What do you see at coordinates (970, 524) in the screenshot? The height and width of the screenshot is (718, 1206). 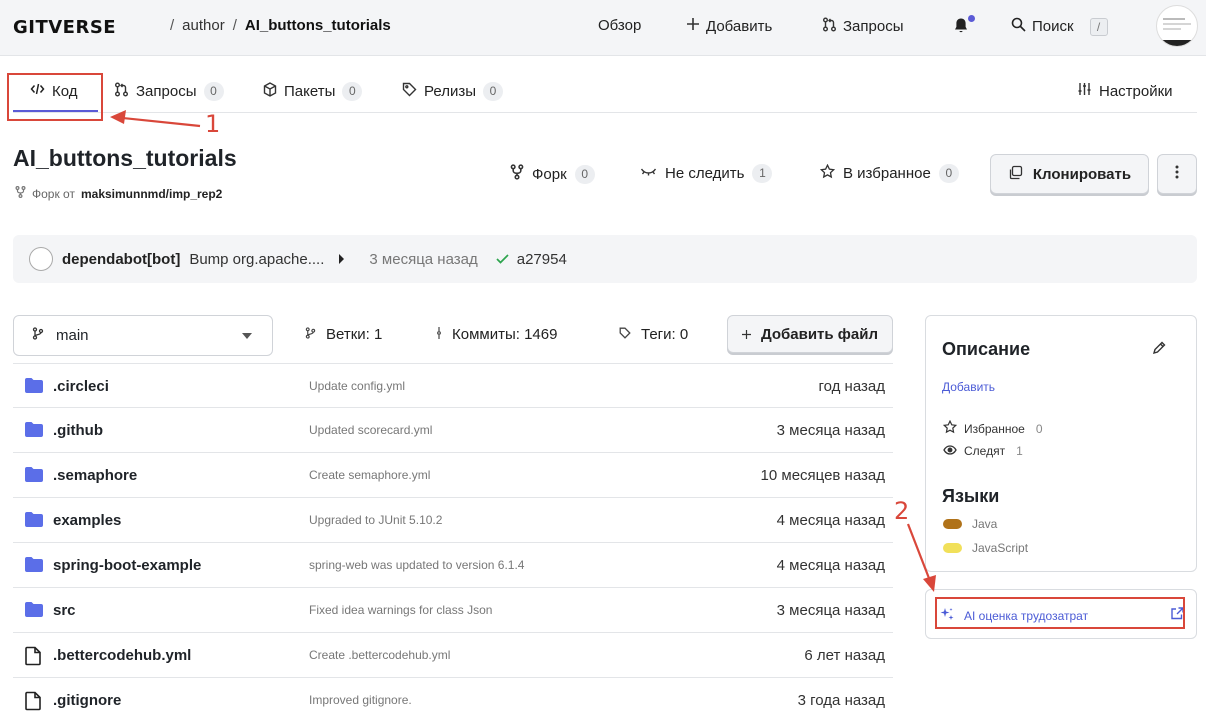 I see `language-java: Java` at bounding box center [970, 524].